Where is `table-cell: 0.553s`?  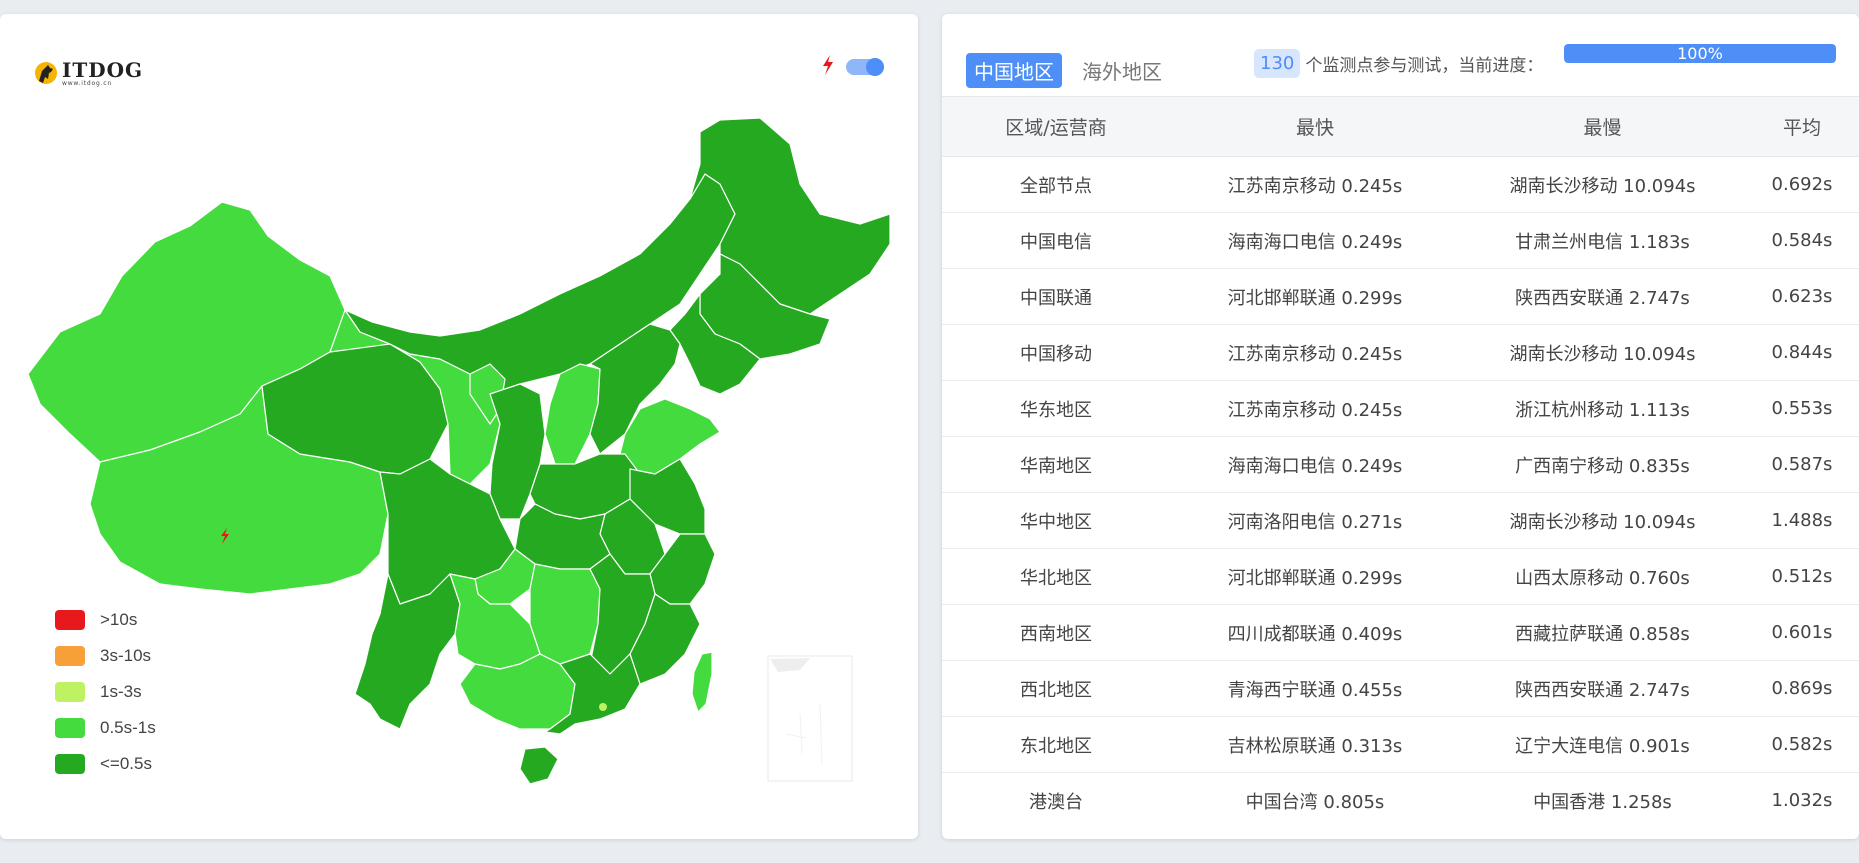 table-cell: 0.553s is located at coordinates (1802, 408).